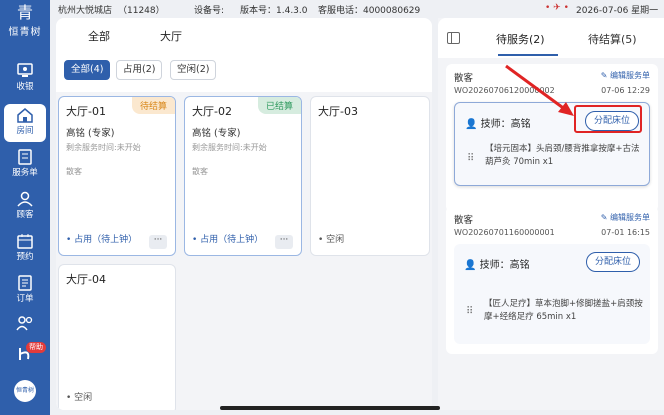  Describe the element at coordinates (25, 357) in the screenshot. I see `sidebar-item-help: 帮助` at that location.